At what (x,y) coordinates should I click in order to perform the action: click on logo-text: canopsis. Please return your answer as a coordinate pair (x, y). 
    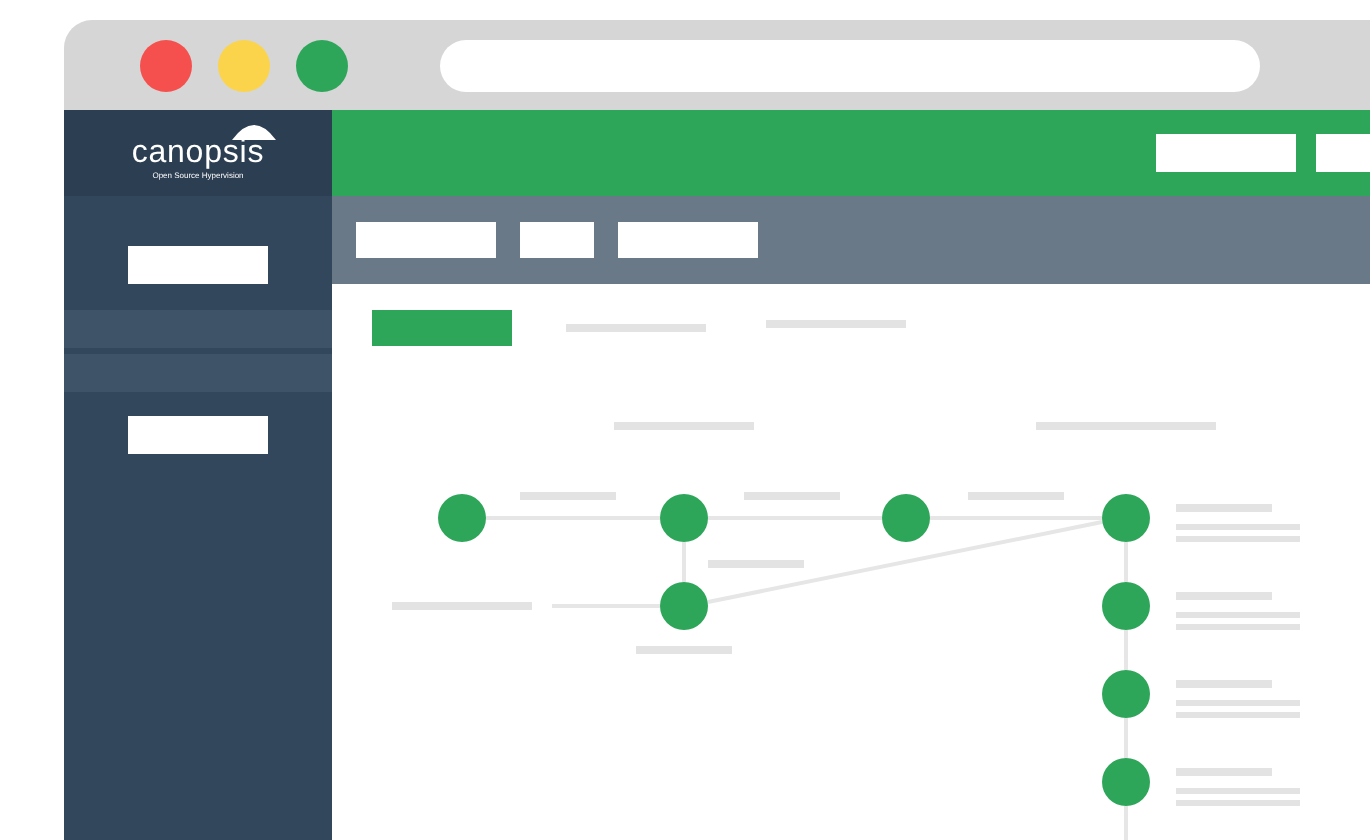
    Looking at the image, I should click on (198, 153).